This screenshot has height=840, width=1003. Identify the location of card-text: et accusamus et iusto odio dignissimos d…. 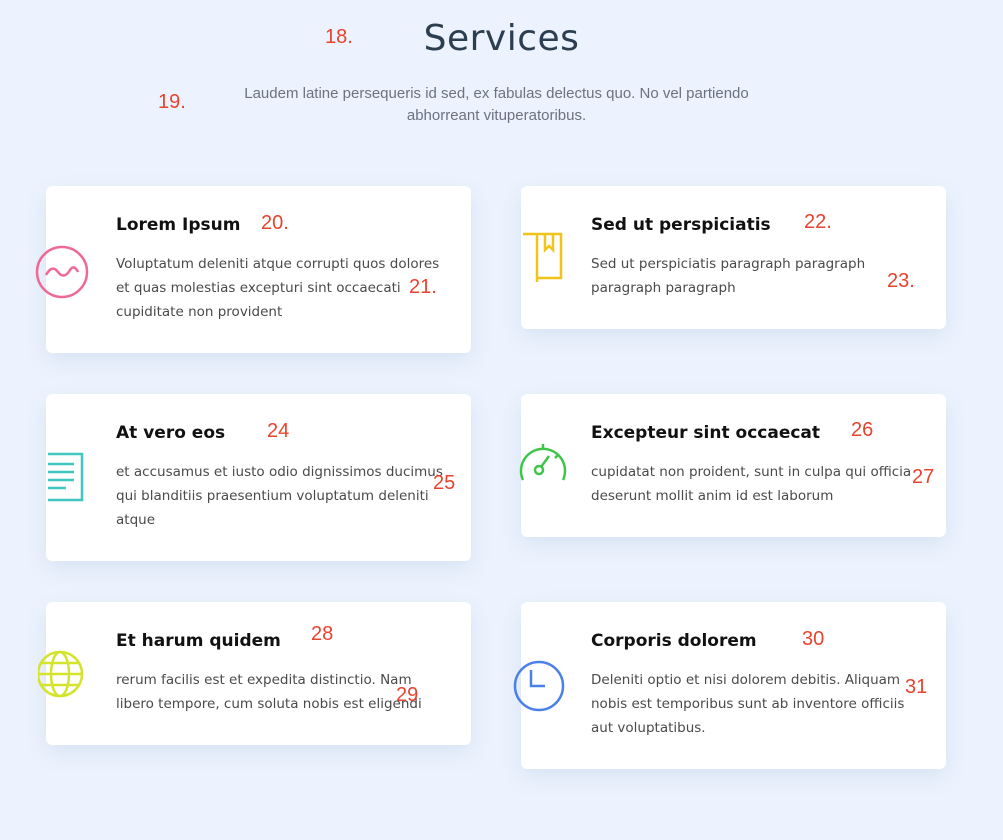
(279, 496).